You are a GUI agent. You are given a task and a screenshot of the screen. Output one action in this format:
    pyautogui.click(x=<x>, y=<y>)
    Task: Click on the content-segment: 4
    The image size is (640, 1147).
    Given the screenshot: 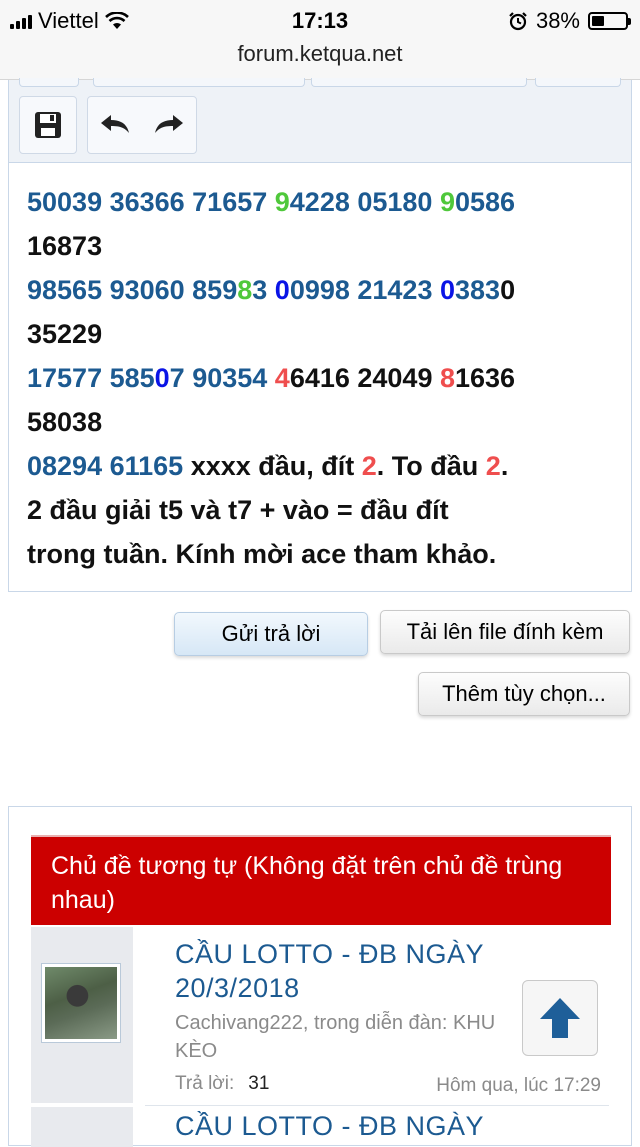 What is the action you would take?
    pyautogui.click(x=282, y=378)
    